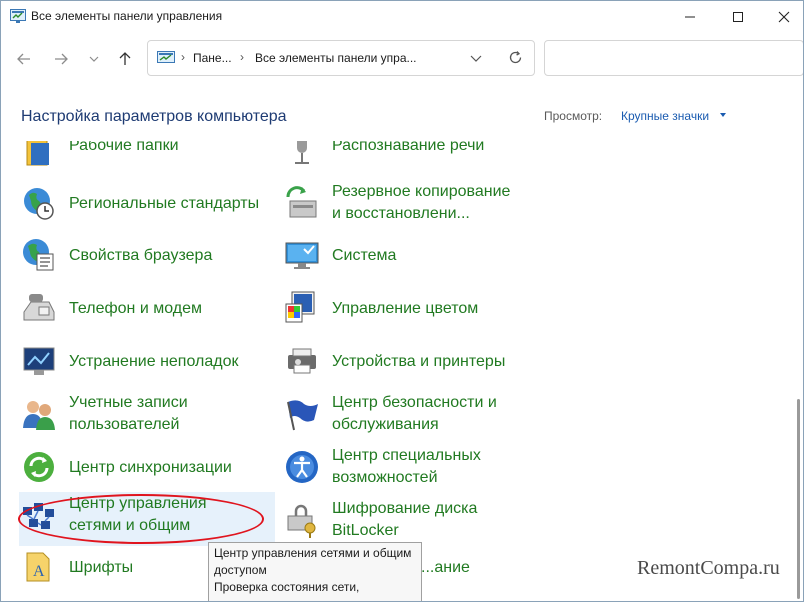 The image size is (804, 602). I want to click on search-input, so click(673, 58).